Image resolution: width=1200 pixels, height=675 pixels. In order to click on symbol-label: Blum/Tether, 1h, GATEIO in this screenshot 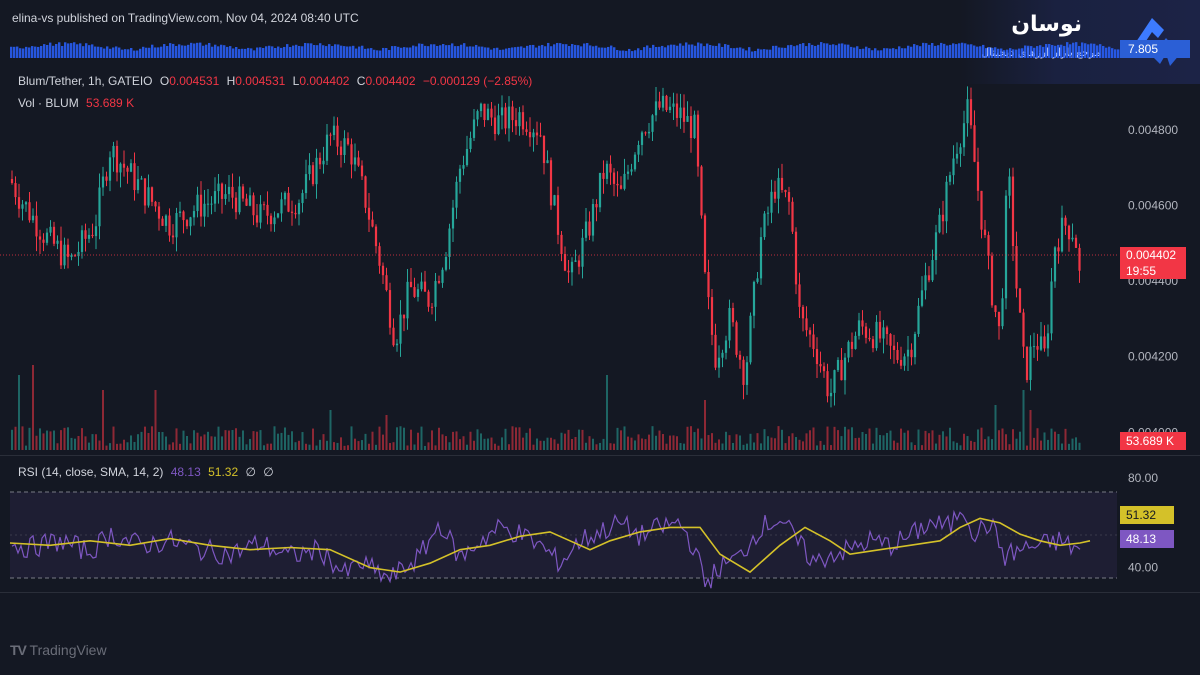, I will do `click(85, 81)`.